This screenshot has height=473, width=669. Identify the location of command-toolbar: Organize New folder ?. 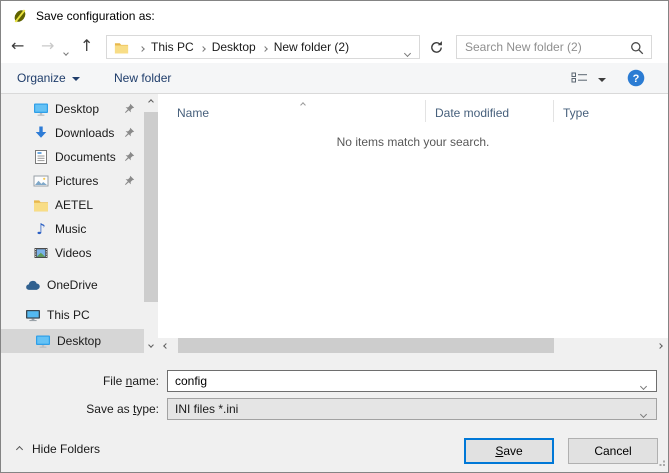
(334, 78).